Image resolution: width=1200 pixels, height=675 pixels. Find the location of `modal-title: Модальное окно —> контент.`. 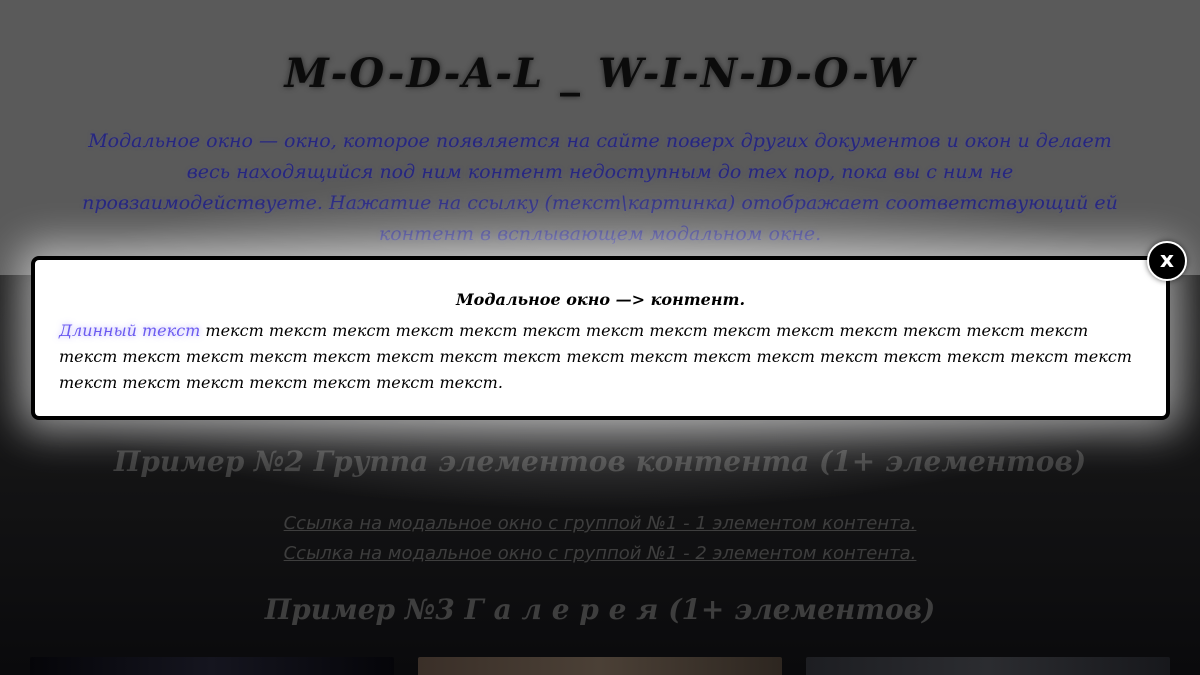

modal-title: Модальное окно —> контент. is located at coordinates (600, 299).